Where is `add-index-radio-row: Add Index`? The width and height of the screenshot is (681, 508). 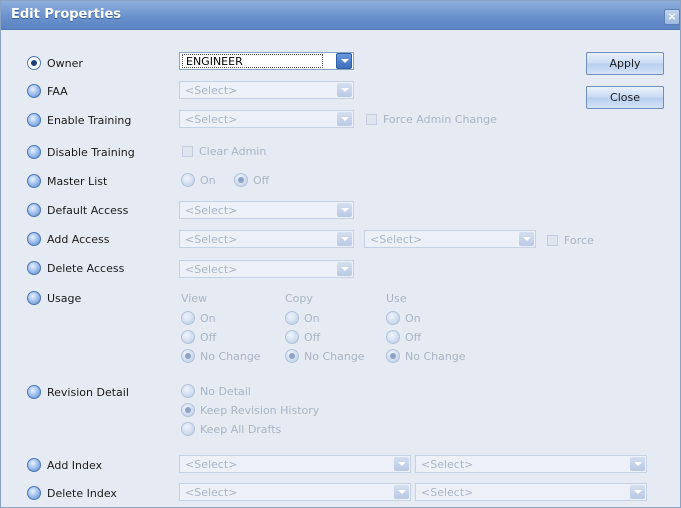 add-index-radio-row: Add Index is located at coordinates (64, 465).